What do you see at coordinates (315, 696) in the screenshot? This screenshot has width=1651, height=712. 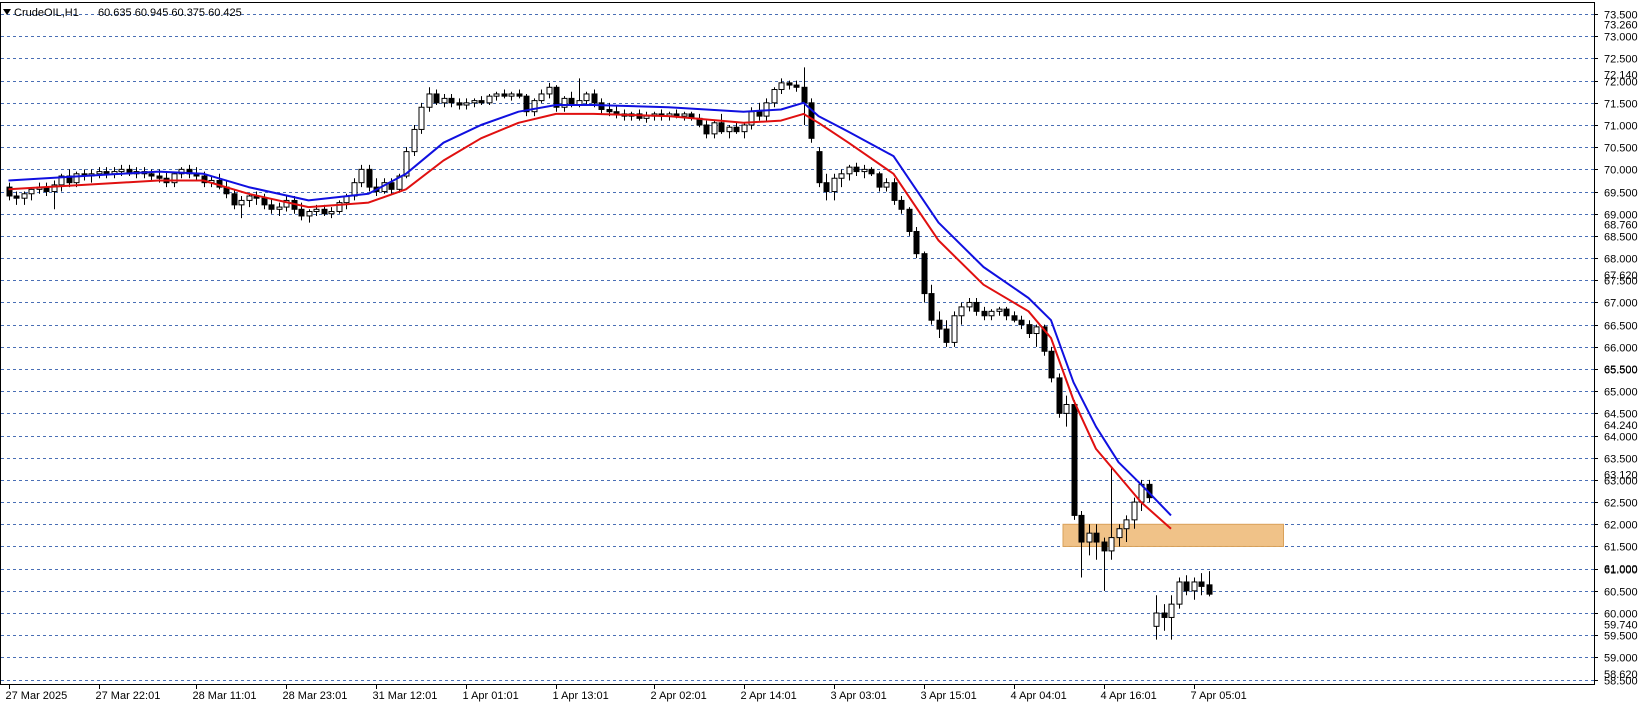 I see `x-tick-label: 28 Mar 23:01` at bounding box center [315, 696].